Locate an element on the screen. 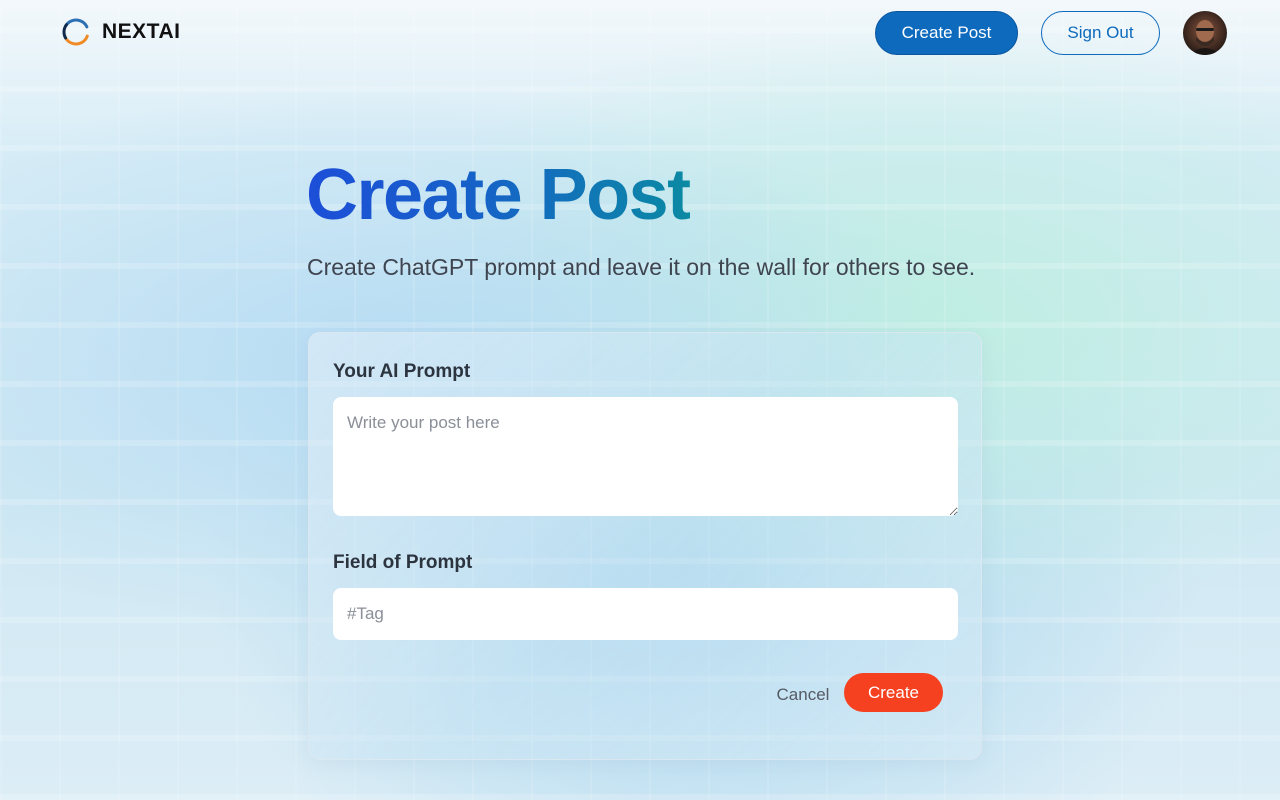  page-title: Create Post is located at coordinates (498, 195).